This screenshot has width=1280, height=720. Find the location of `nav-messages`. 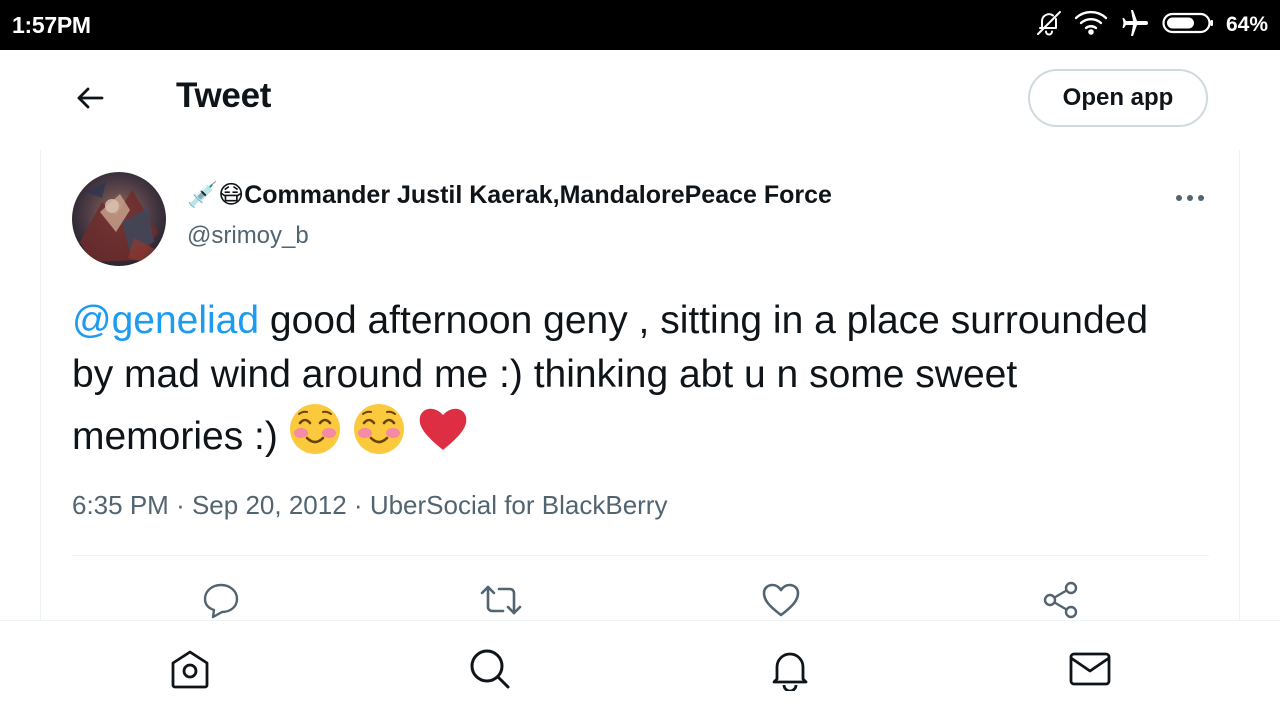

nav-messages is located at coordinates (1090, 671).